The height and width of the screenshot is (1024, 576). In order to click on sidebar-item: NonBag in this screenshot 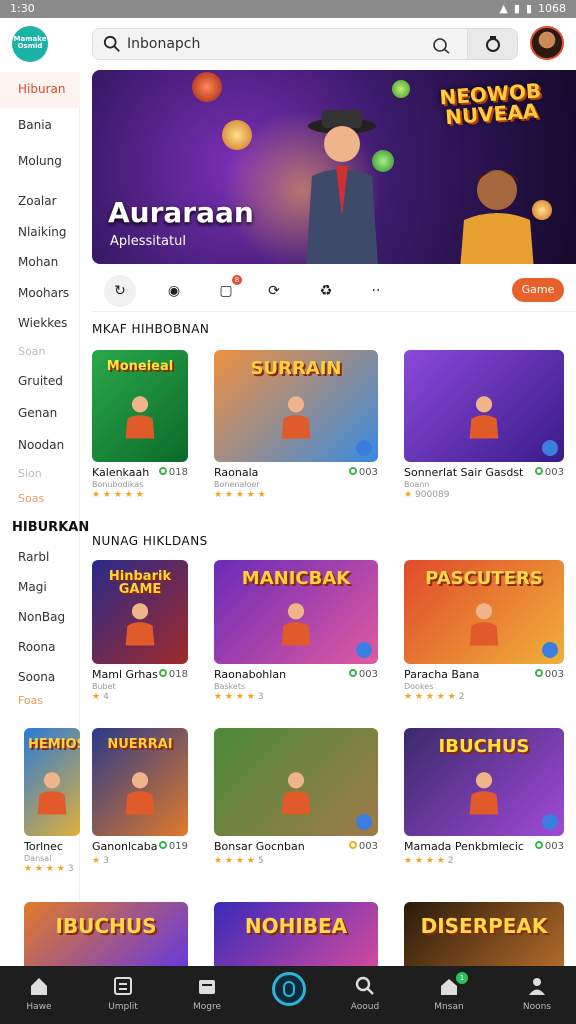, I will do `click(41, 617)`.